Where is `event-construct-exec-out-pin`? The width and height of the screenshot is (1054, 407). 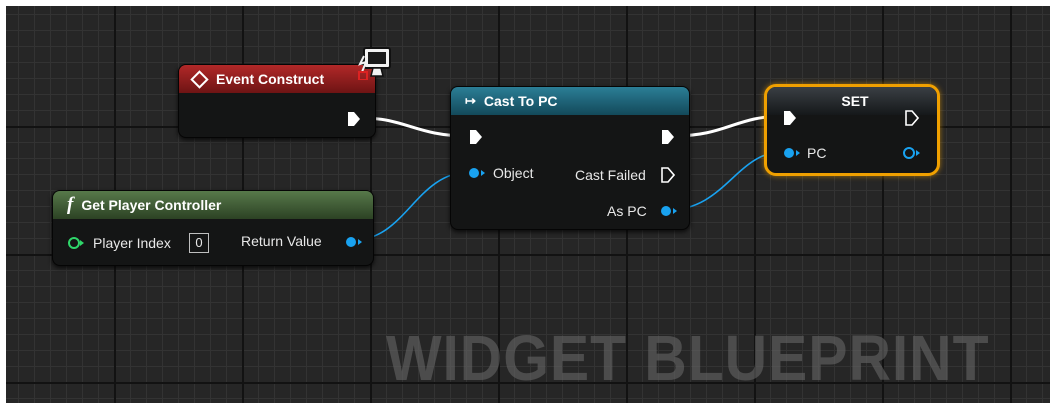
event-construct-exec-out-pin is located at coordinates (354, 119).